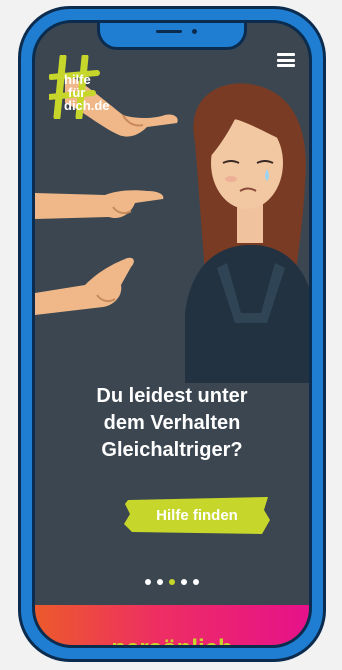 This screenshot has height=670, width=342. What do you see at coordinates (87, 105) in the screenshot?
I see `logo-line-3: dich.de` at bounding box center [87, 105].